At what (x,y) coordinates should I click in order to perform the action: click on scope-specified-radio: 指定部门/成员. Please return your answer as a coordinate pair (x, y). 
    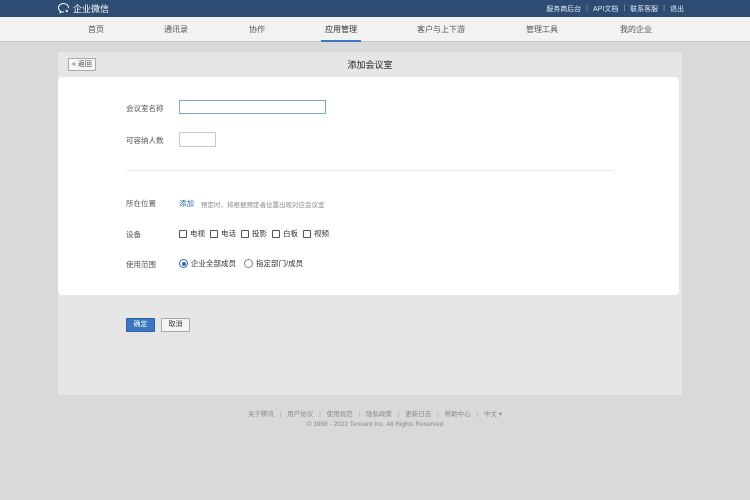
    Looking at the image, I should click on (273, 263).